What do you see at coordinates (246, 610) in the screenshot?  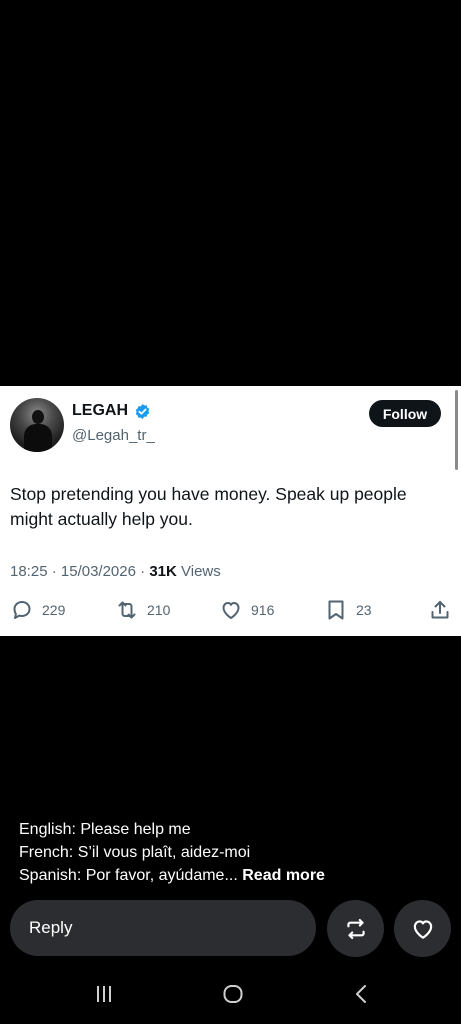 I see `like-action: 916` at bounding box center [246, 610].